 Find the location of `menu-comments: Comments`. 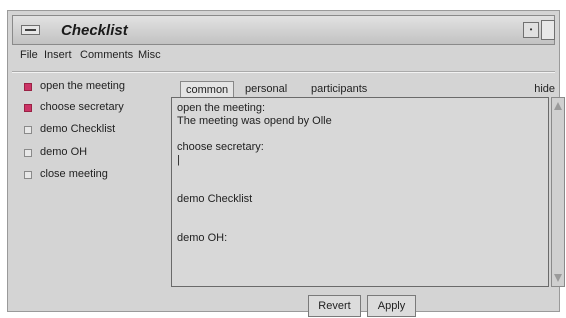

menu-comments: Comments is located at coordinates (106, 55).